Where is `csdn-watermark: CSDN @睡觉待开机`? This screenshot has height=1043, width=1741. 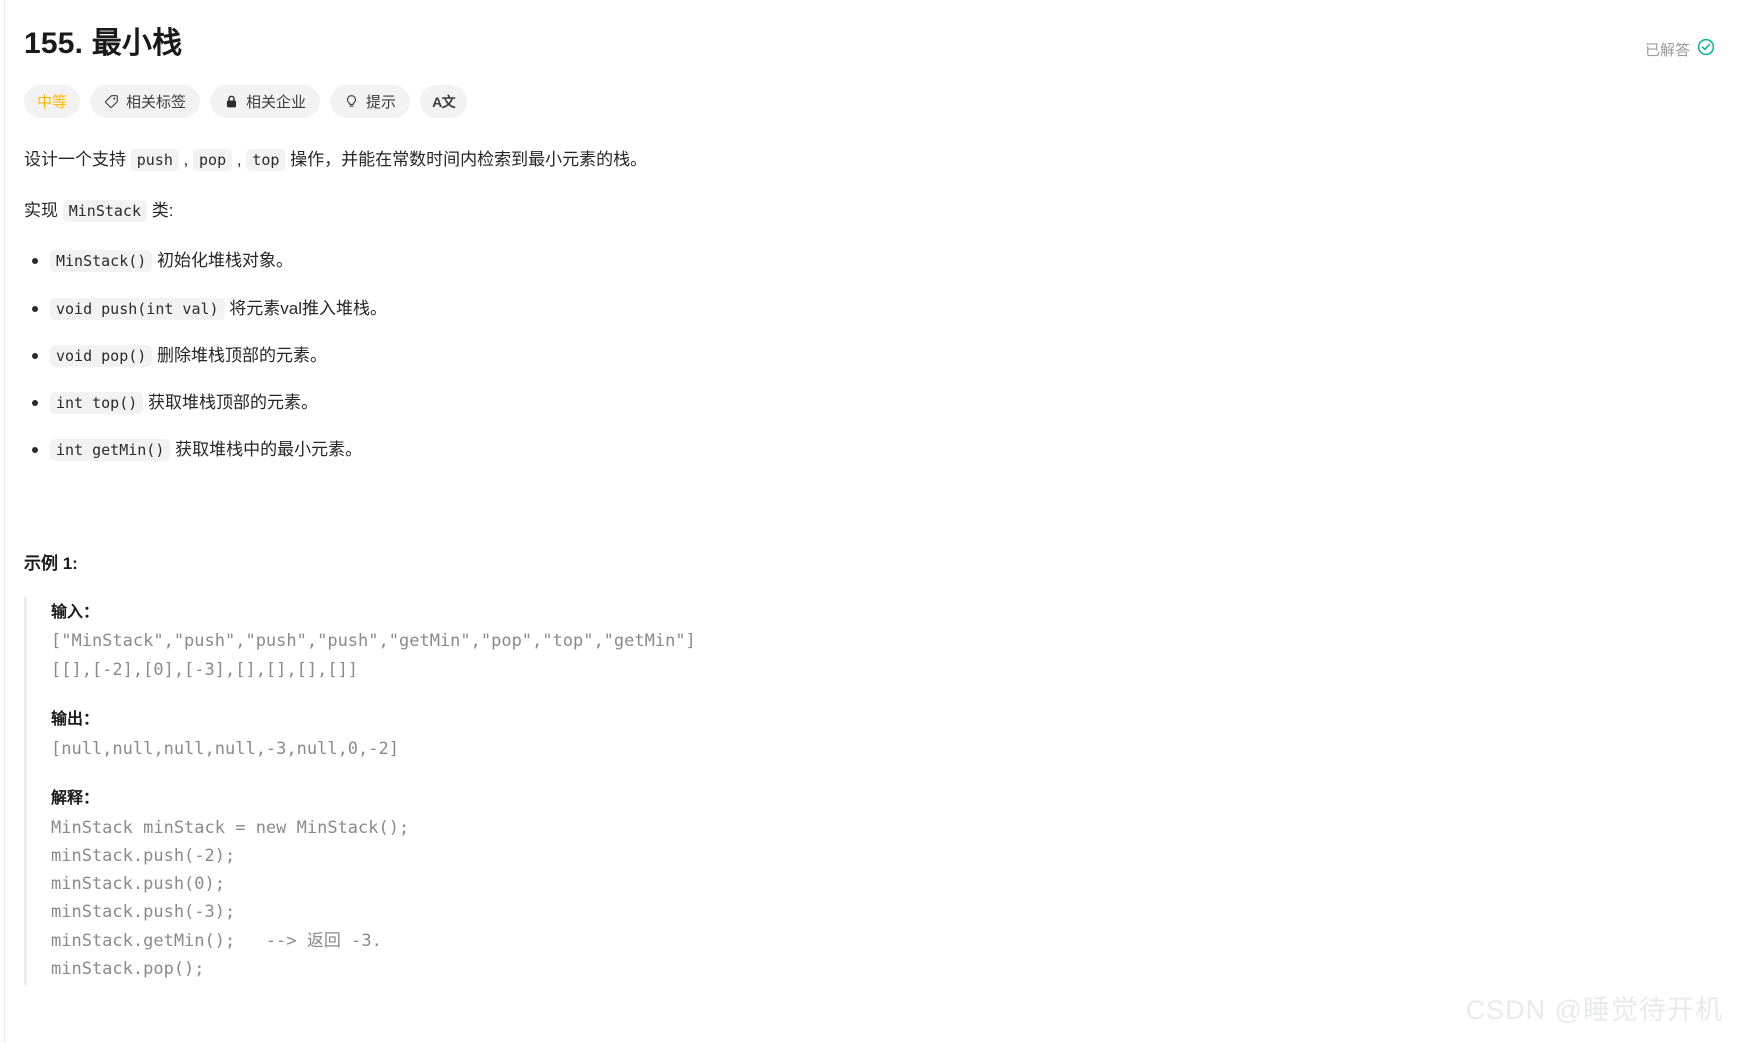
csdn-watermark: CSDN @睡觉待开机 is located at coordinates (1594, 1010).